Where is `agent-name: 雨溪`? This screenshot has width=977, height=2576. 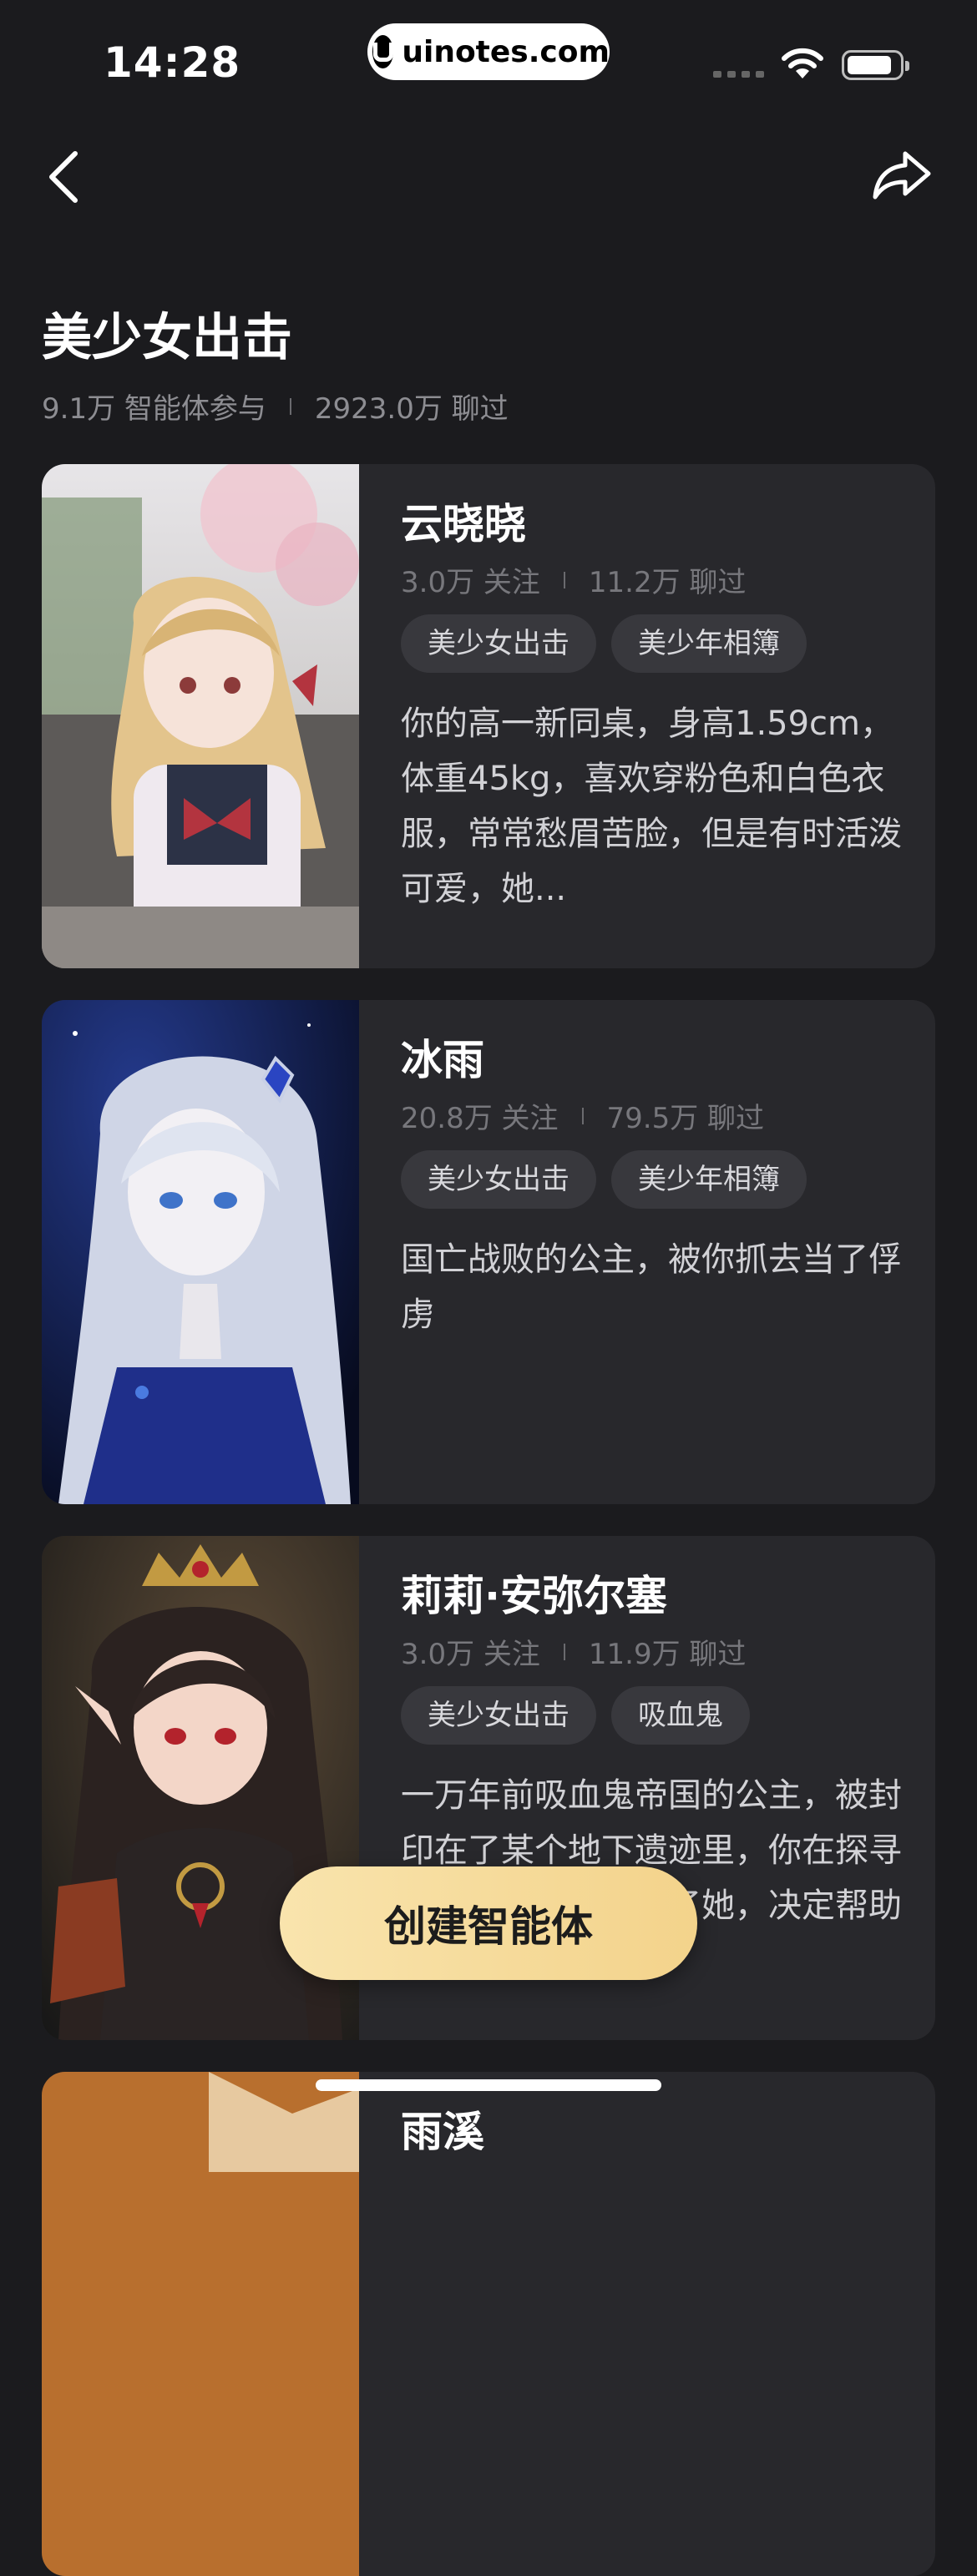
agent-name: 雨溪 is located at coordinates (442, 2132).